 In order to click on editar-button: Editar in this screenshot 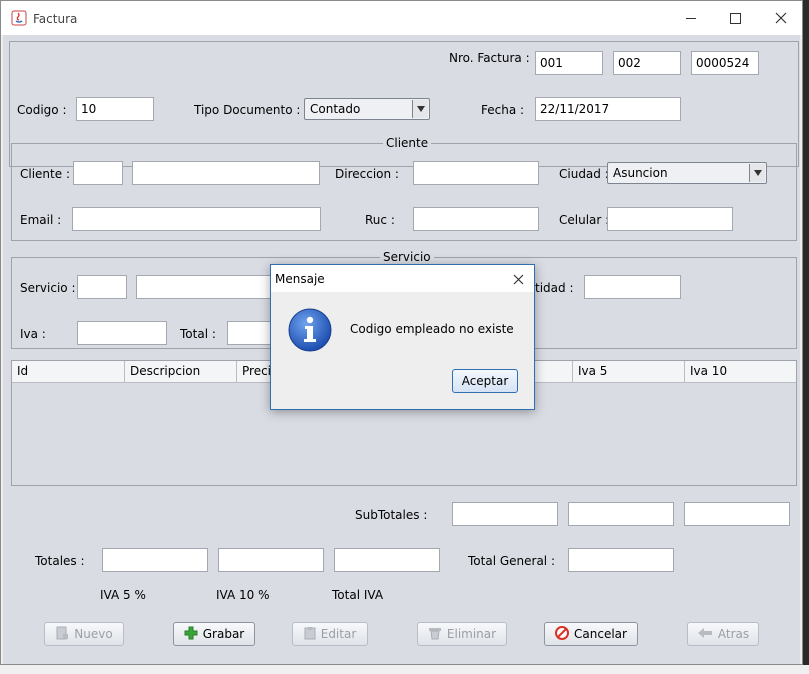, I will do `click(330, 634)`.